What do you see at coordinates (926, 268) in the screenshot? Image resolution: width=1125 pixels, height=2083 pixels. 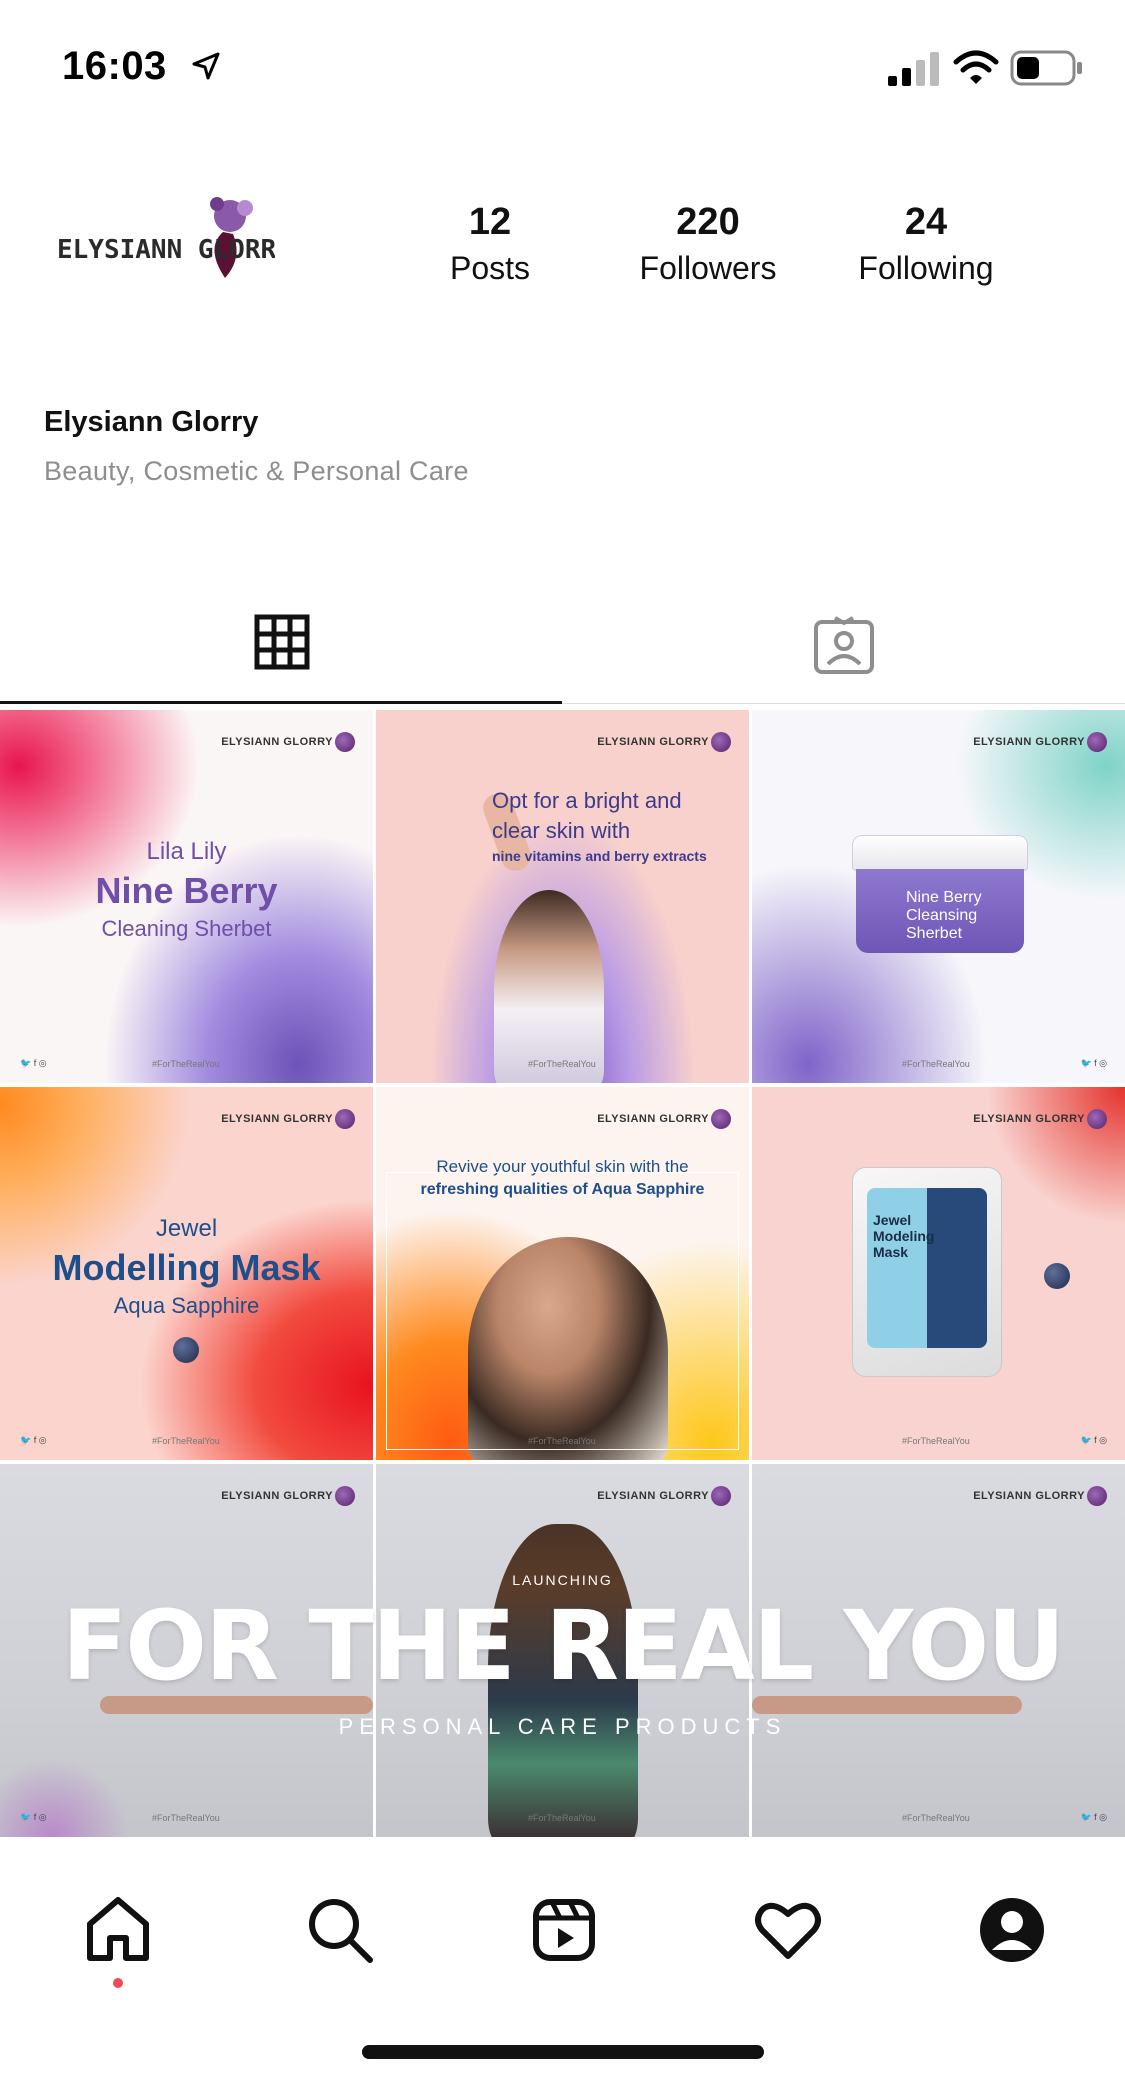 I see `following-label: Following` at bounding box center [926, 268].